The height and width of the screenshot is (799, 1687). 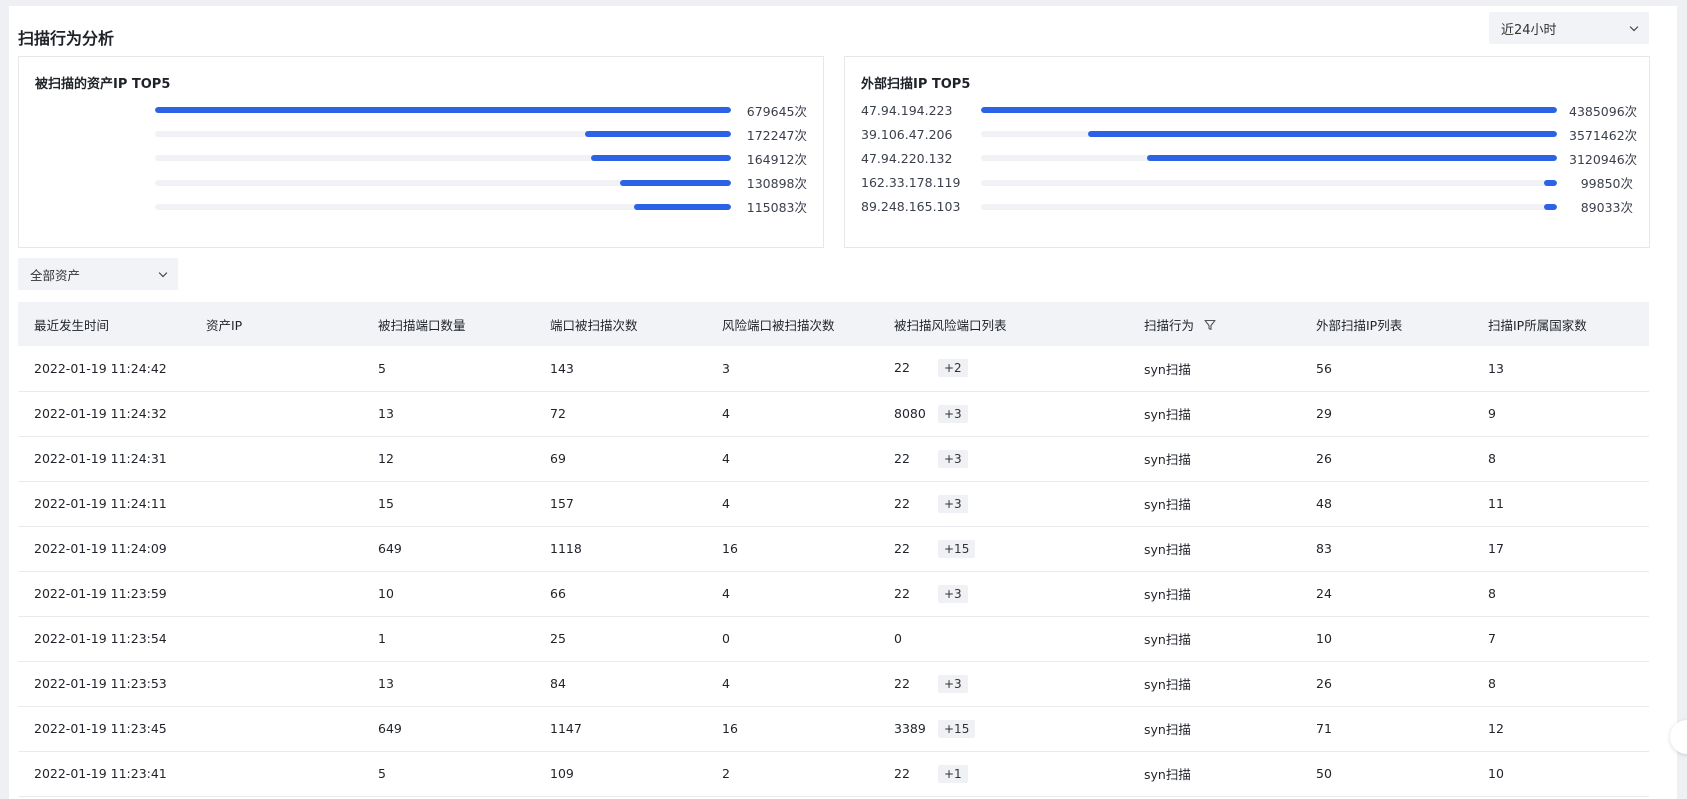 I want to click on port-hits-cell: 25, so click(x=620, y=639).